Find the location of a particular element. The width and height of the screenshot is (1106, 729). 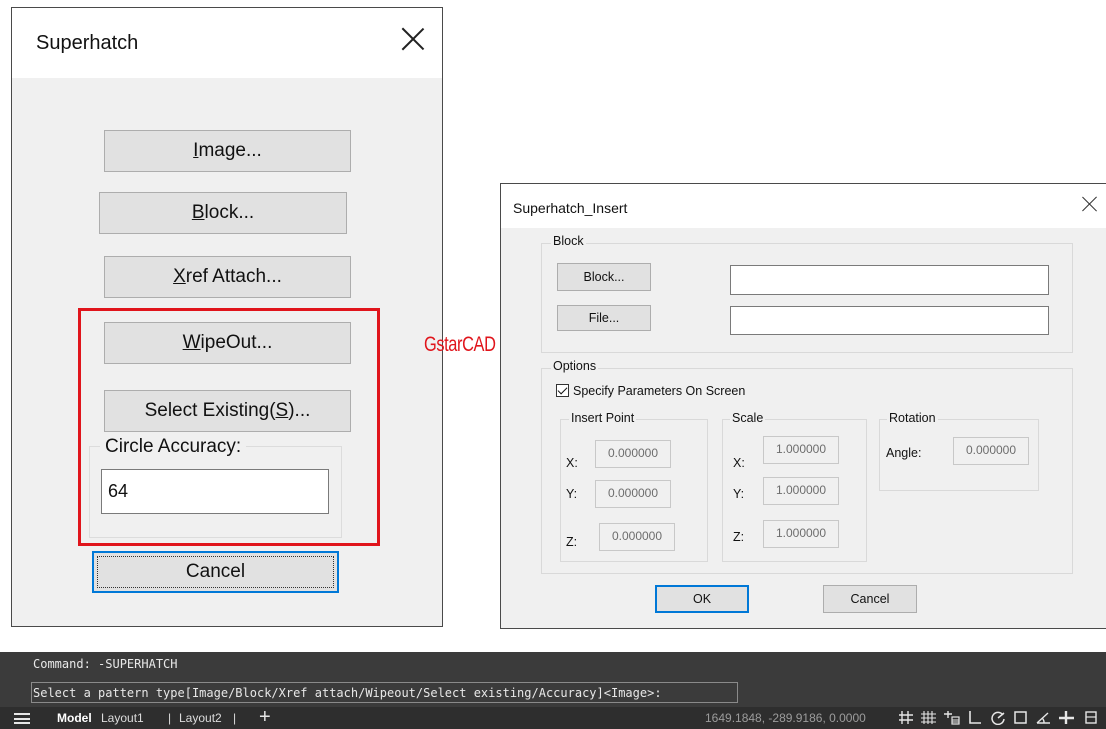

coordinates-readout: 1649.1848, -289.9186, 0.0000 is located at coordinates (785, 718).